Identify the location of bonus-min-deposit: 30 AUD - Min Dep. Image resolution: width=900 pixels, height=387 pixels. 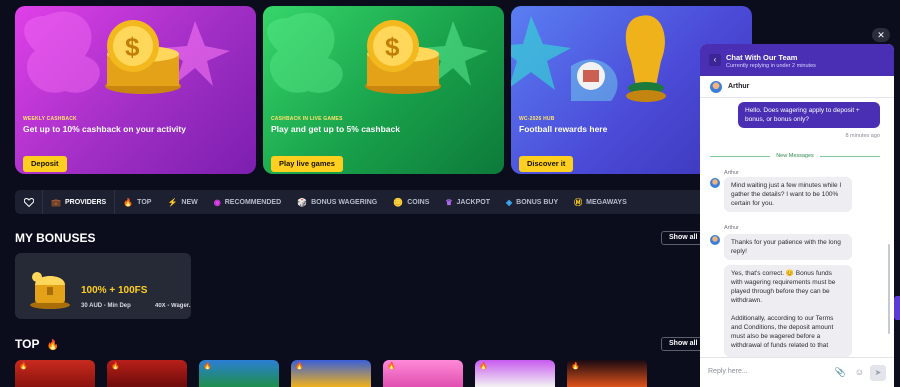
(106, 306).